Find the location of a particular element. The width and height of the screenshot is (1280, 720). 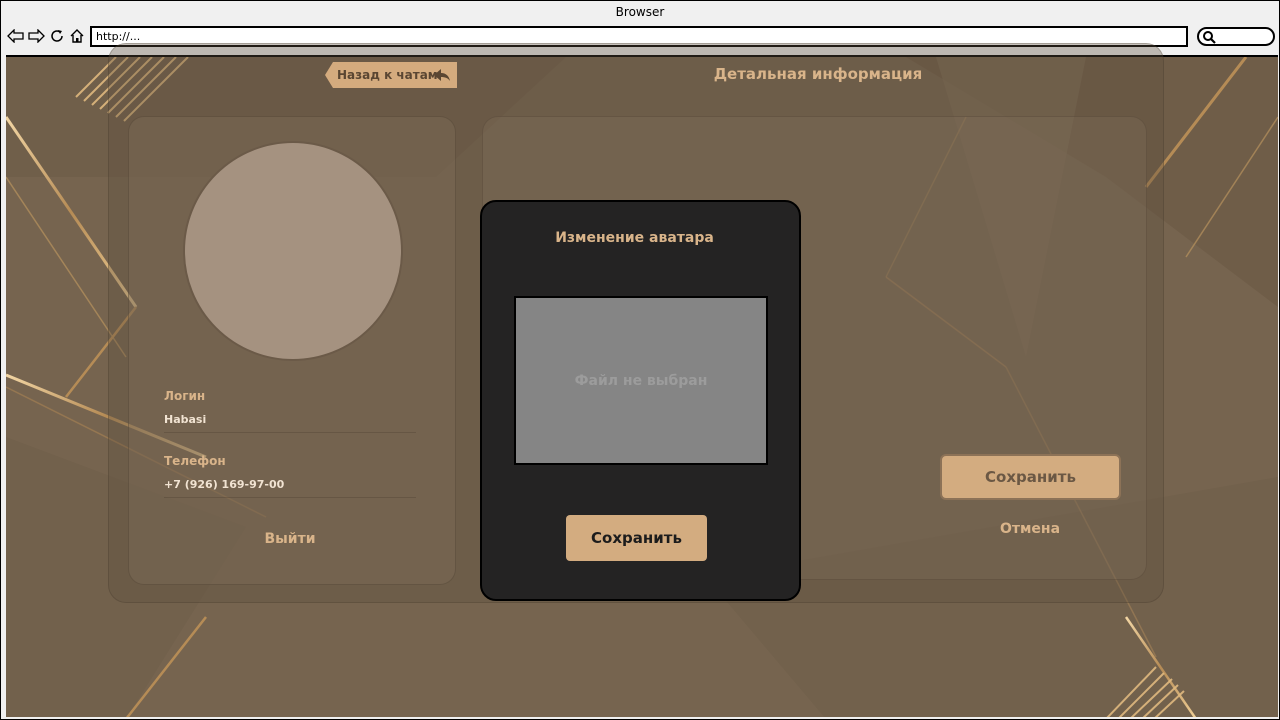

phone-value: +7 (926) 169-97-00 is located at coordinates (224, 484).